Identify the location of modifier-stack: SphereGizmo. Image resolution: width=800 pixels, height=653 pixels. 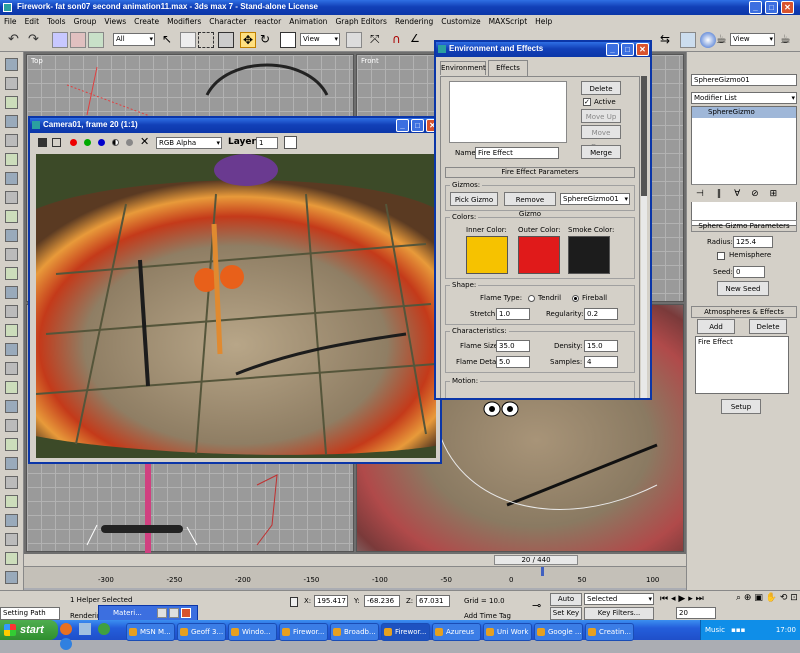
(744, 166).